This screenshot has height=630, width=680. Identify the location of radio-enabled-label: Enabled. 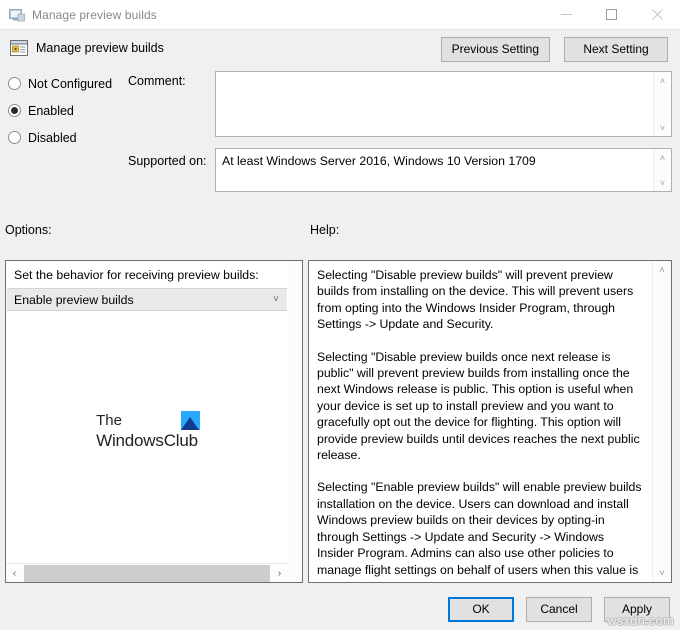
(51, 110).